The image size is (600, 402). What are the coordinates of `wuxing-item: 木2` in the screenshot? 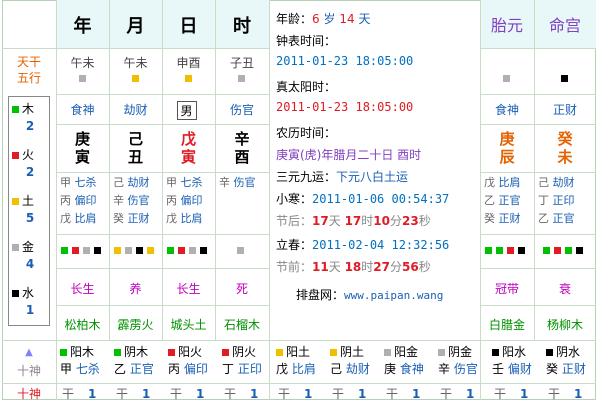 It's located at (30, 116).